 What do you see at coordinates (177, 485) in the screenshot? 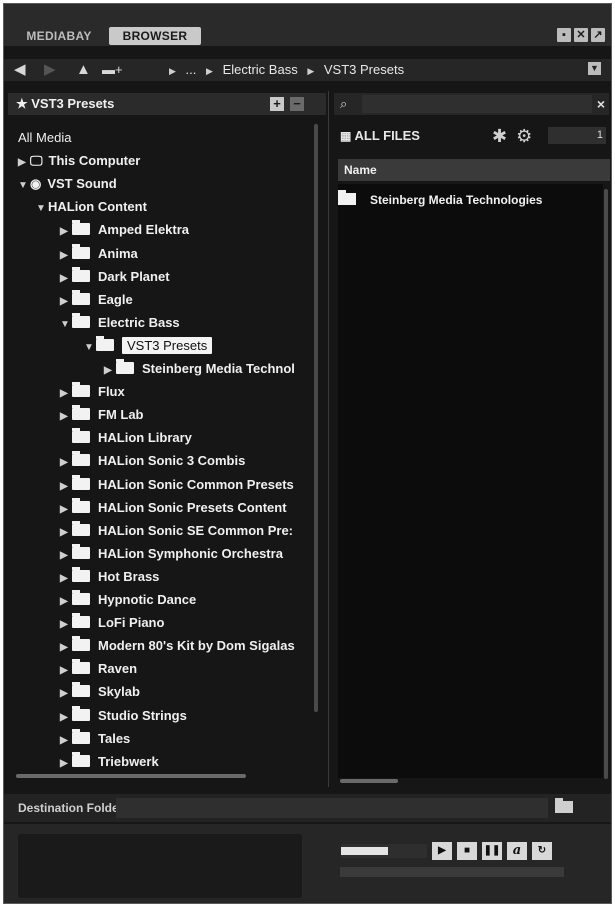
I see `tree-item: ▶ HALion Sonic Common Presets` at bounding box center [177, 485].